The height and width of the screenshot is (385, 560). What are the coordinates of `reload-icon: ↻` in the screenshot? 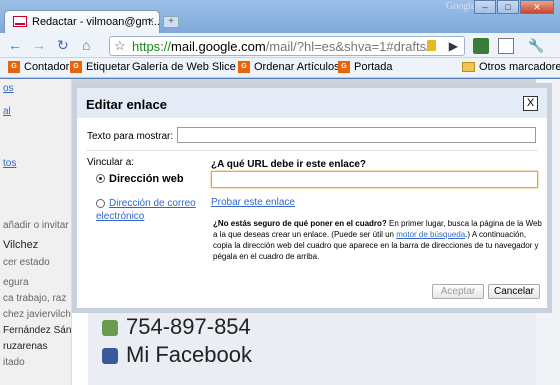 It's located at (63, 45).